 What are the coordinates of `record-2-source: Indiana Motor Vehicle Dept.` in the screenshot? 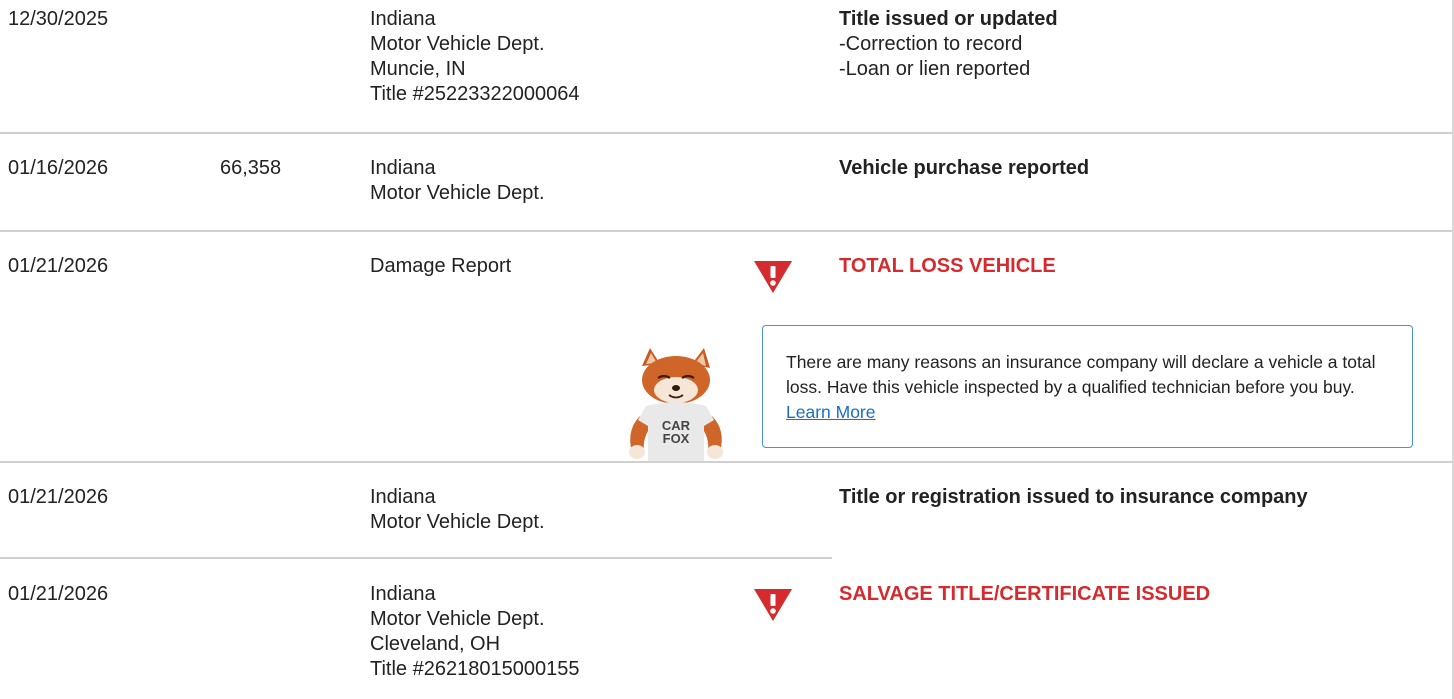 It's located at (457, 181).